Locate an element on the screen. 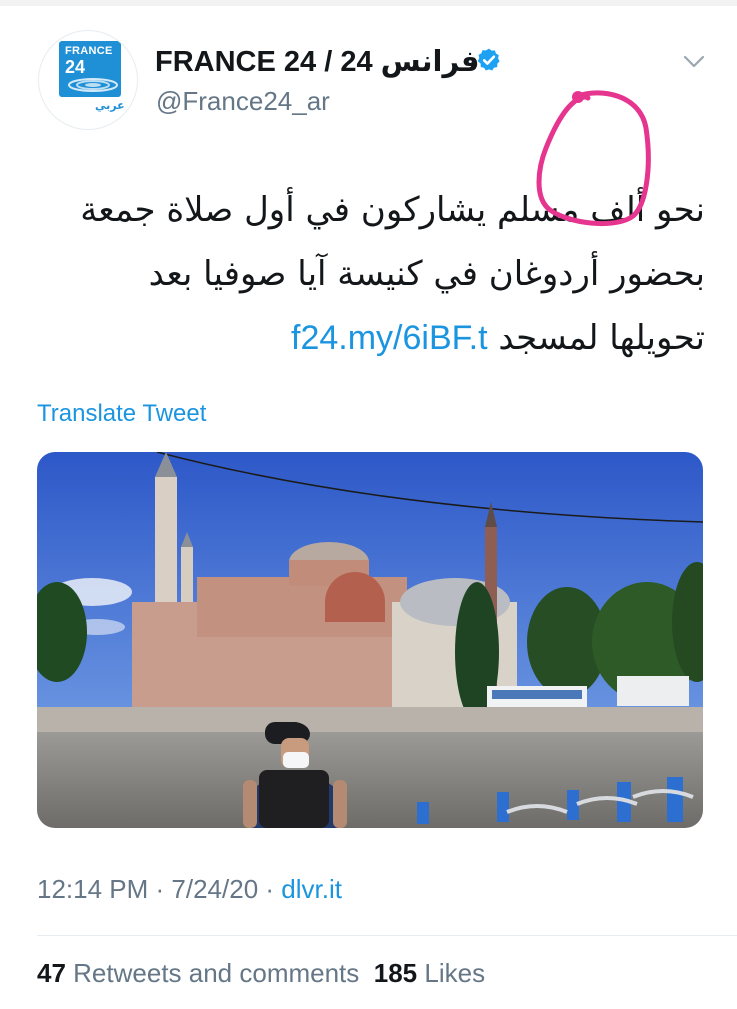  display-name: FRANCE 24 / 24 فرانس is located at coordinates (317, 61).